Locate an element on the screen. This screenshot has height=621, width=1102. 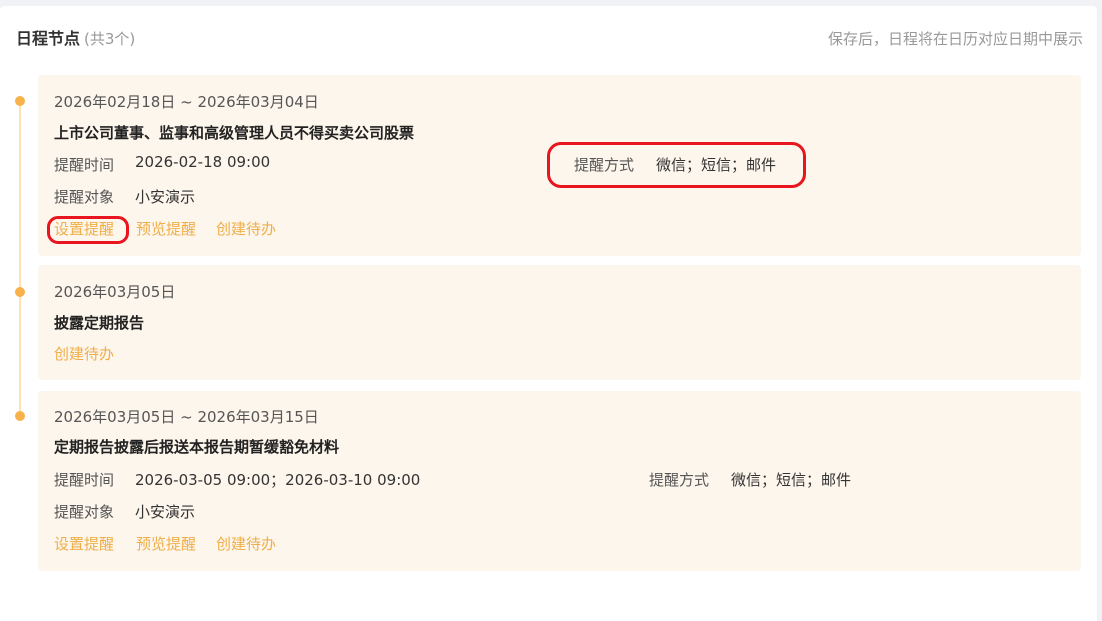
node-date: 2026年03月05日 ~ 2026年03月15日 is located at coordinates (186, 417).